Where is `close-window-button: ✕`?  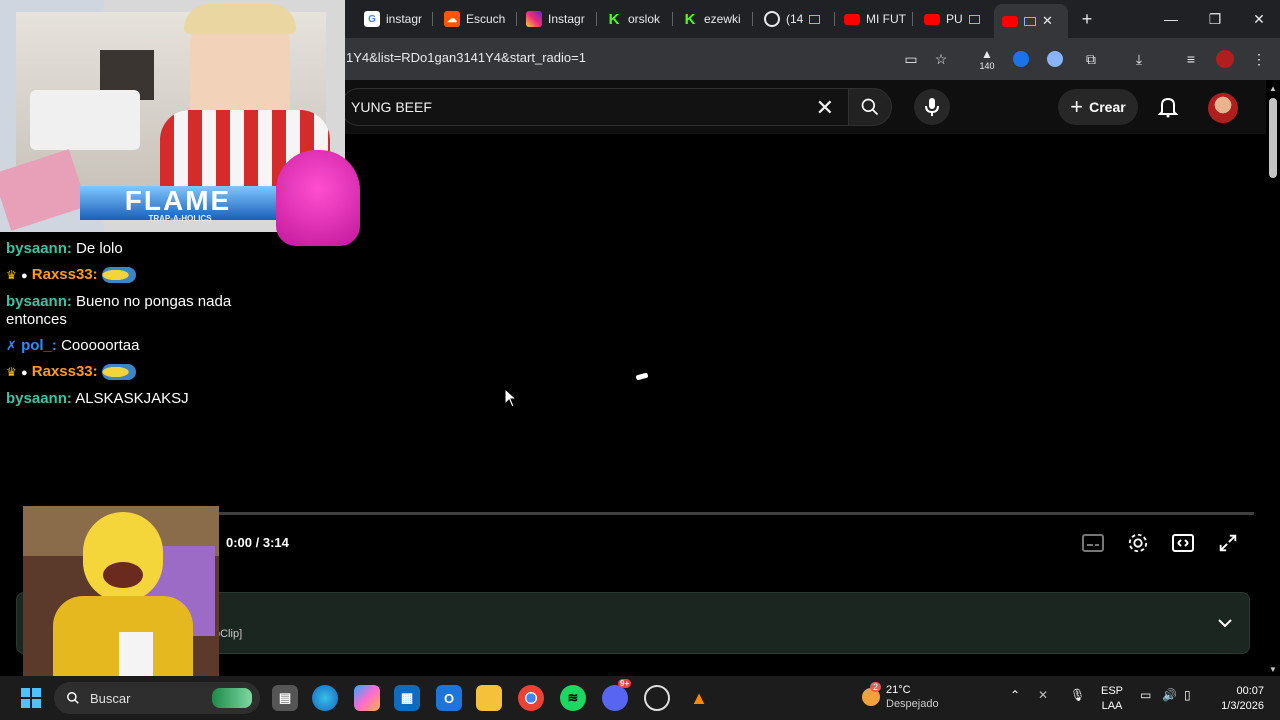 close-window-button: ✕ is located at coordinates (1259, 19).